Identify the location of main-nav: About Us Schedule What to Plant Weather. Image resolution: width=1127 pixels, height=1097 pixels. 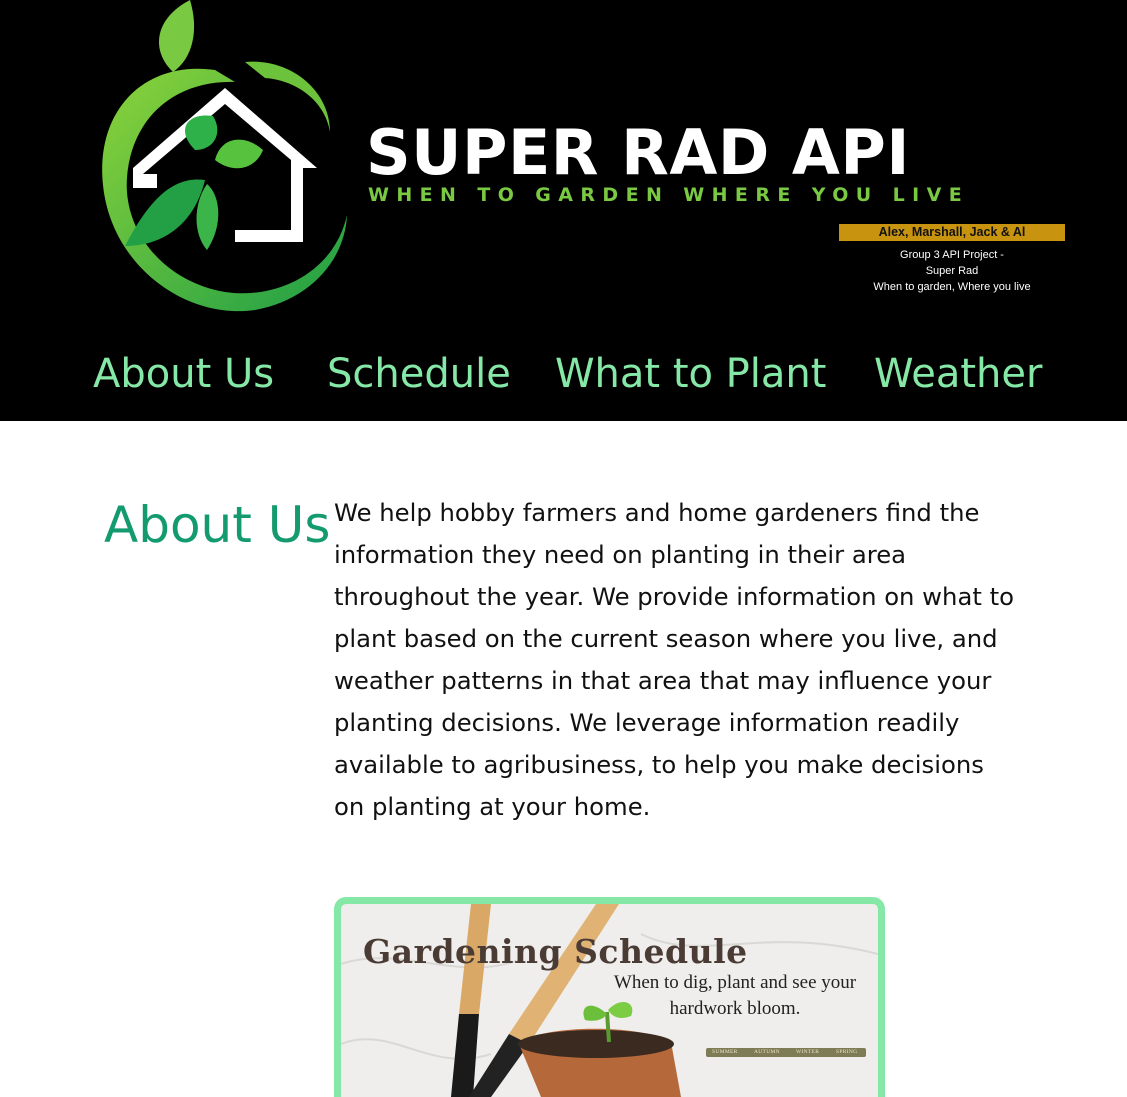
(563, 375).